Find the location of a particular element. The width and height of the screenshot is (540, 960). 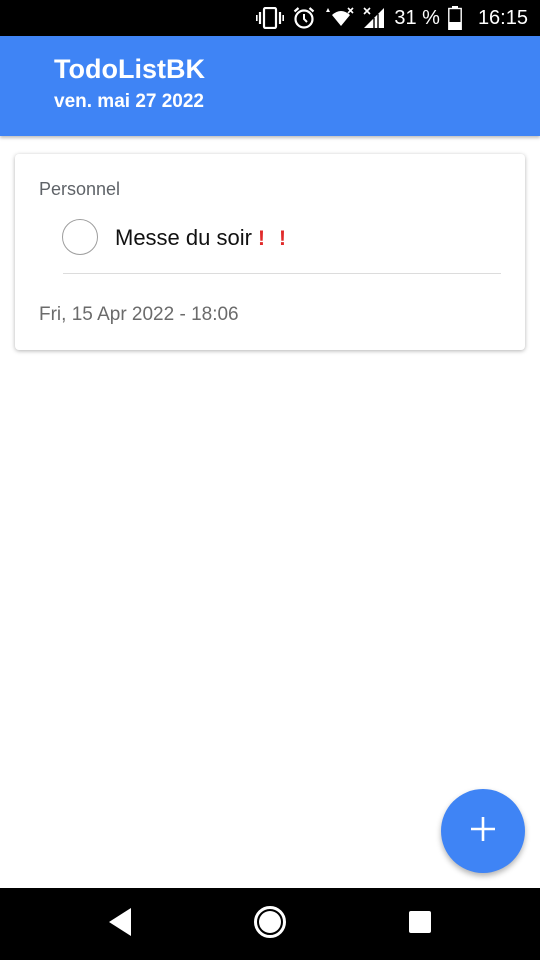

navigation-bar is located at coordinates (270, 924).